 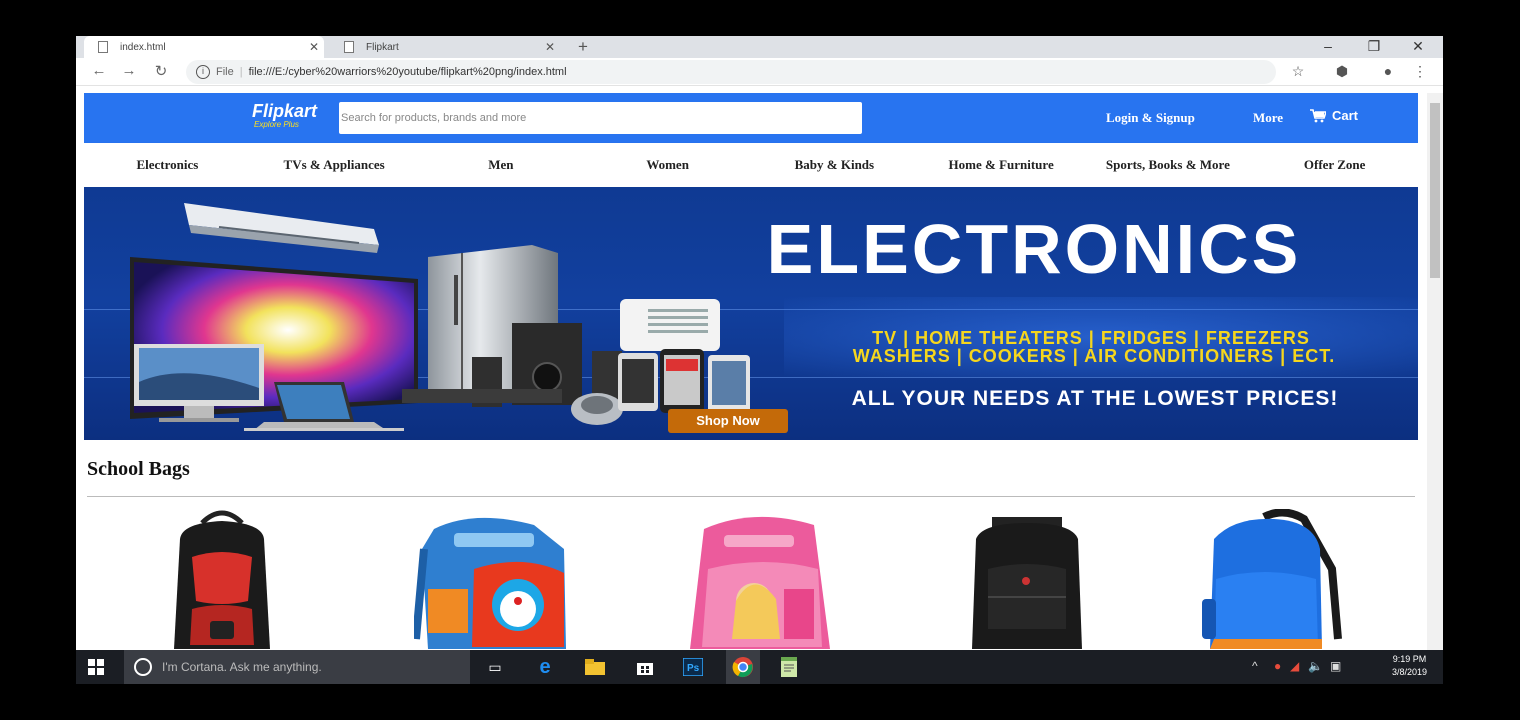 I want to click on tray-chevron-icon: ^, so click(x=1255, y=666).